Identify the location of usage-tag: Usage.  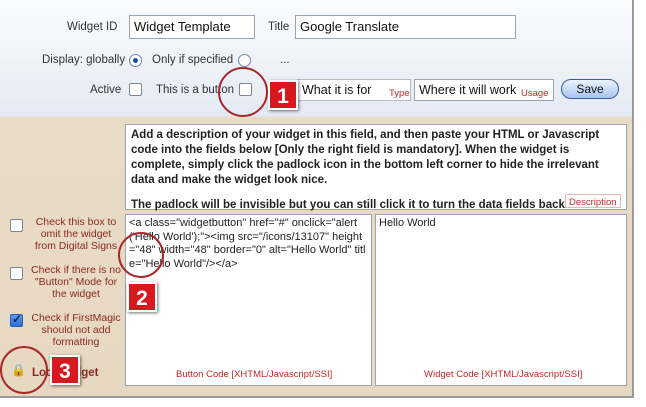
(535, 93).